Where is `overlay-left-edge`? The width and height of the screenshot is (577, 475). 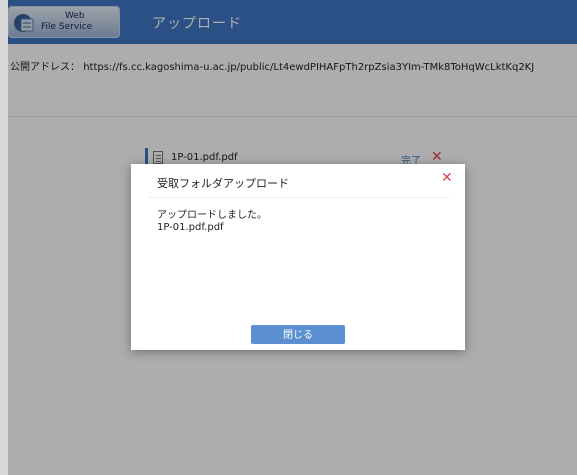 overlay-left-edge is located at coordinates (4, 237).